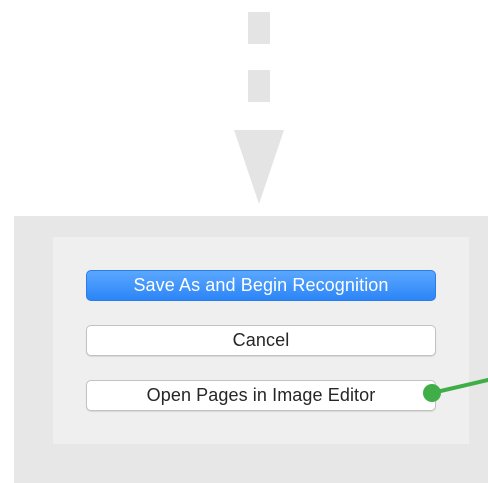 The height and width of the screenshot is (483, 488). What do you see at coordinates (259, 86) in the screenshot?
I see `arrow-dash-middle` at bounding box center [259, 86].